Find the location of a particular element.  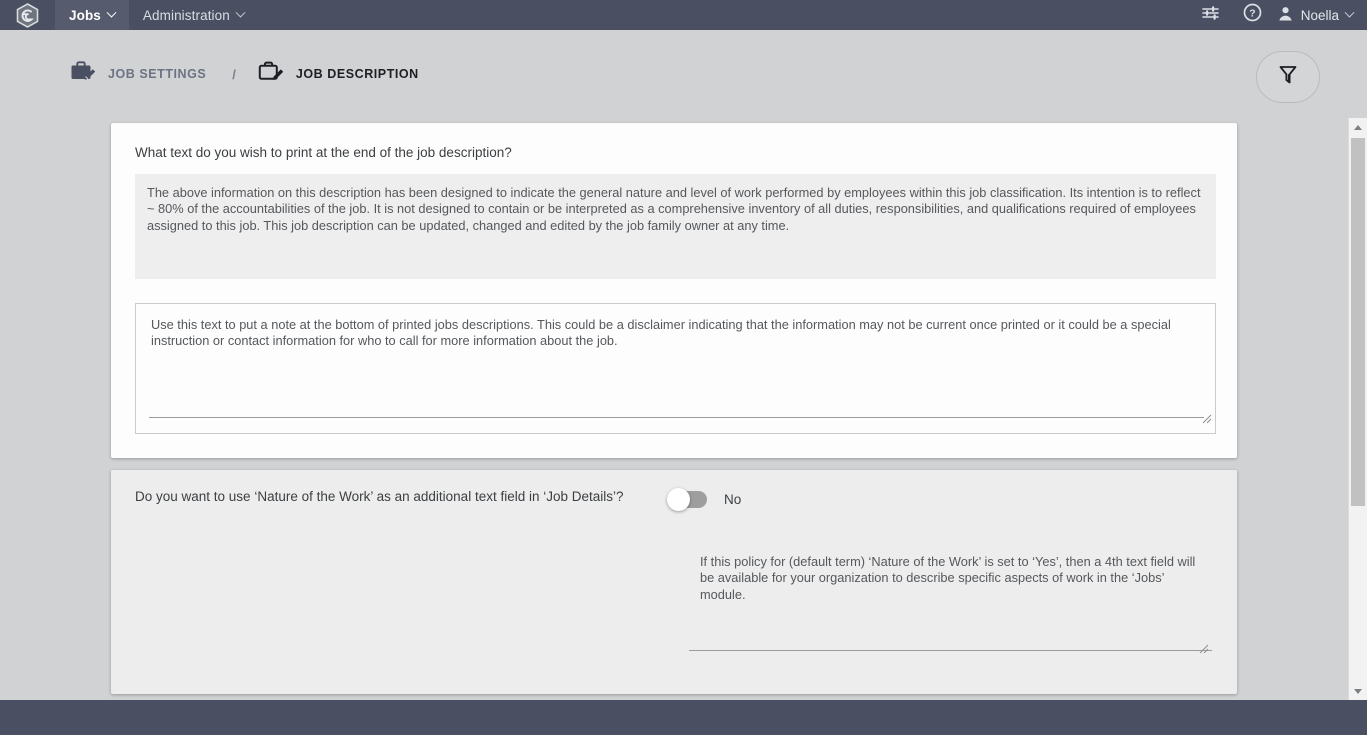

breadcrumb-item-job-description: JOB DESCRIPTION is located at coordinates (338, 74).